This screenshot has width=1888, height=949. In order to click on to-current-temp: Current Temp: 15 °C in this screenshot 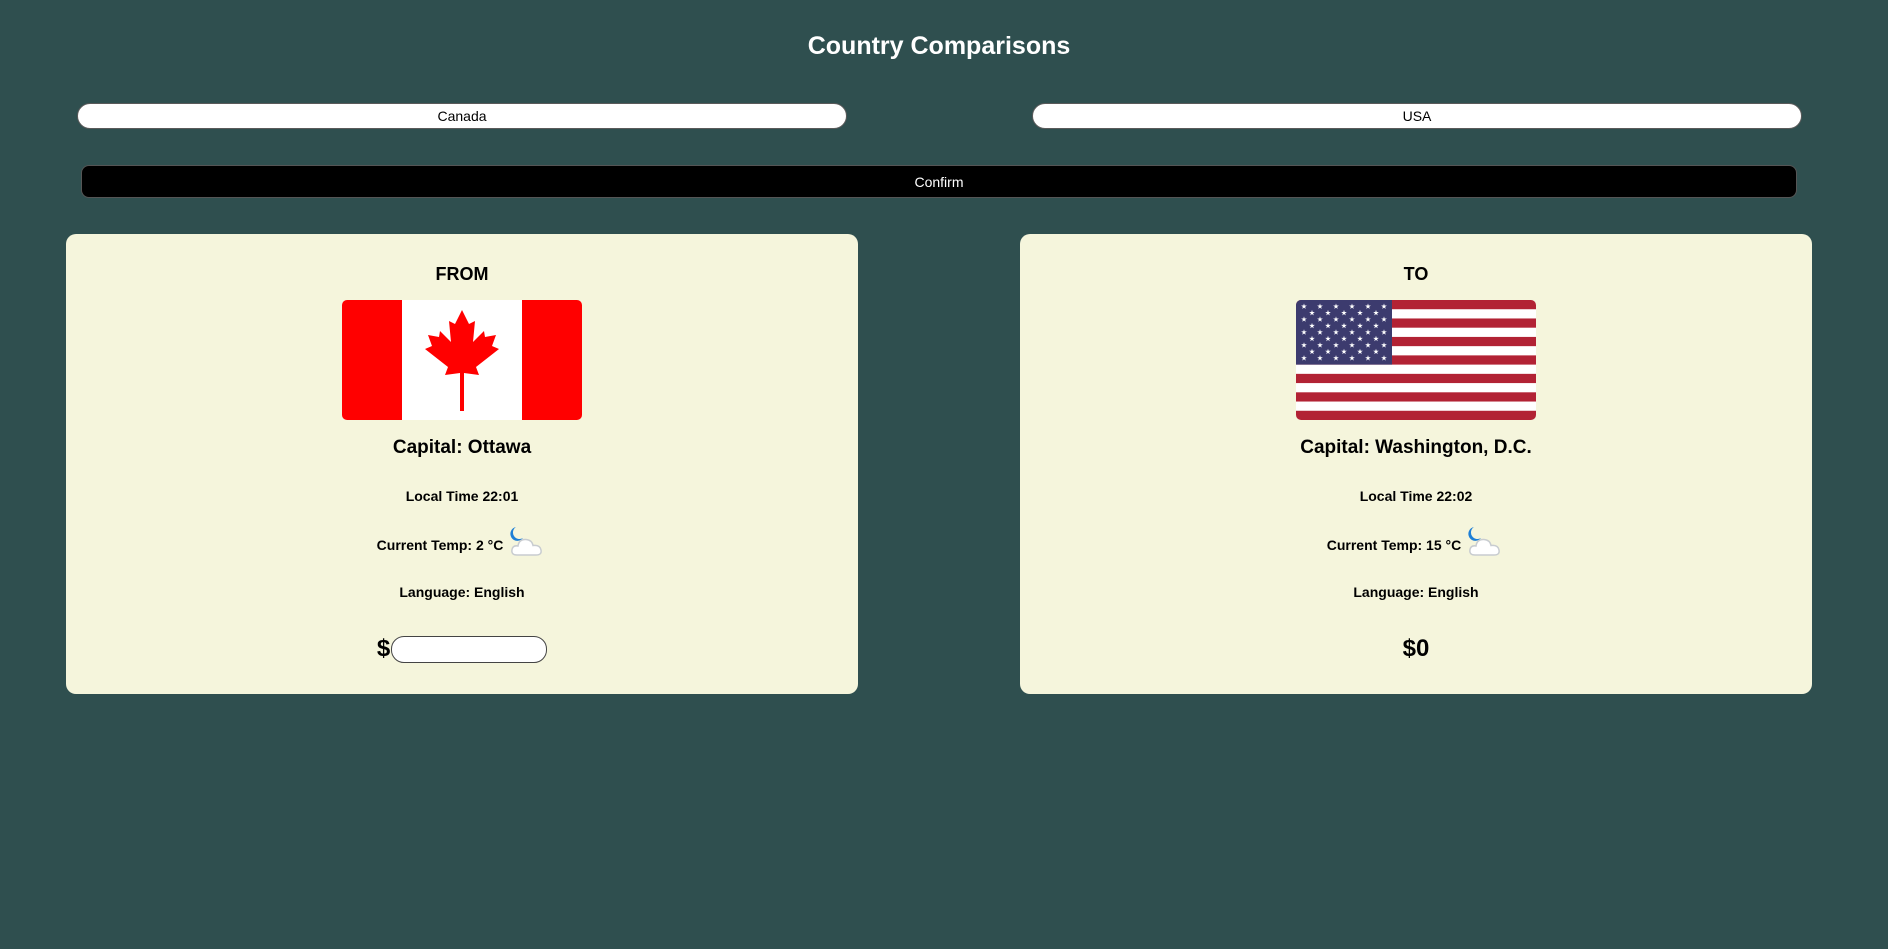, I will do `click(1394, 545)`.